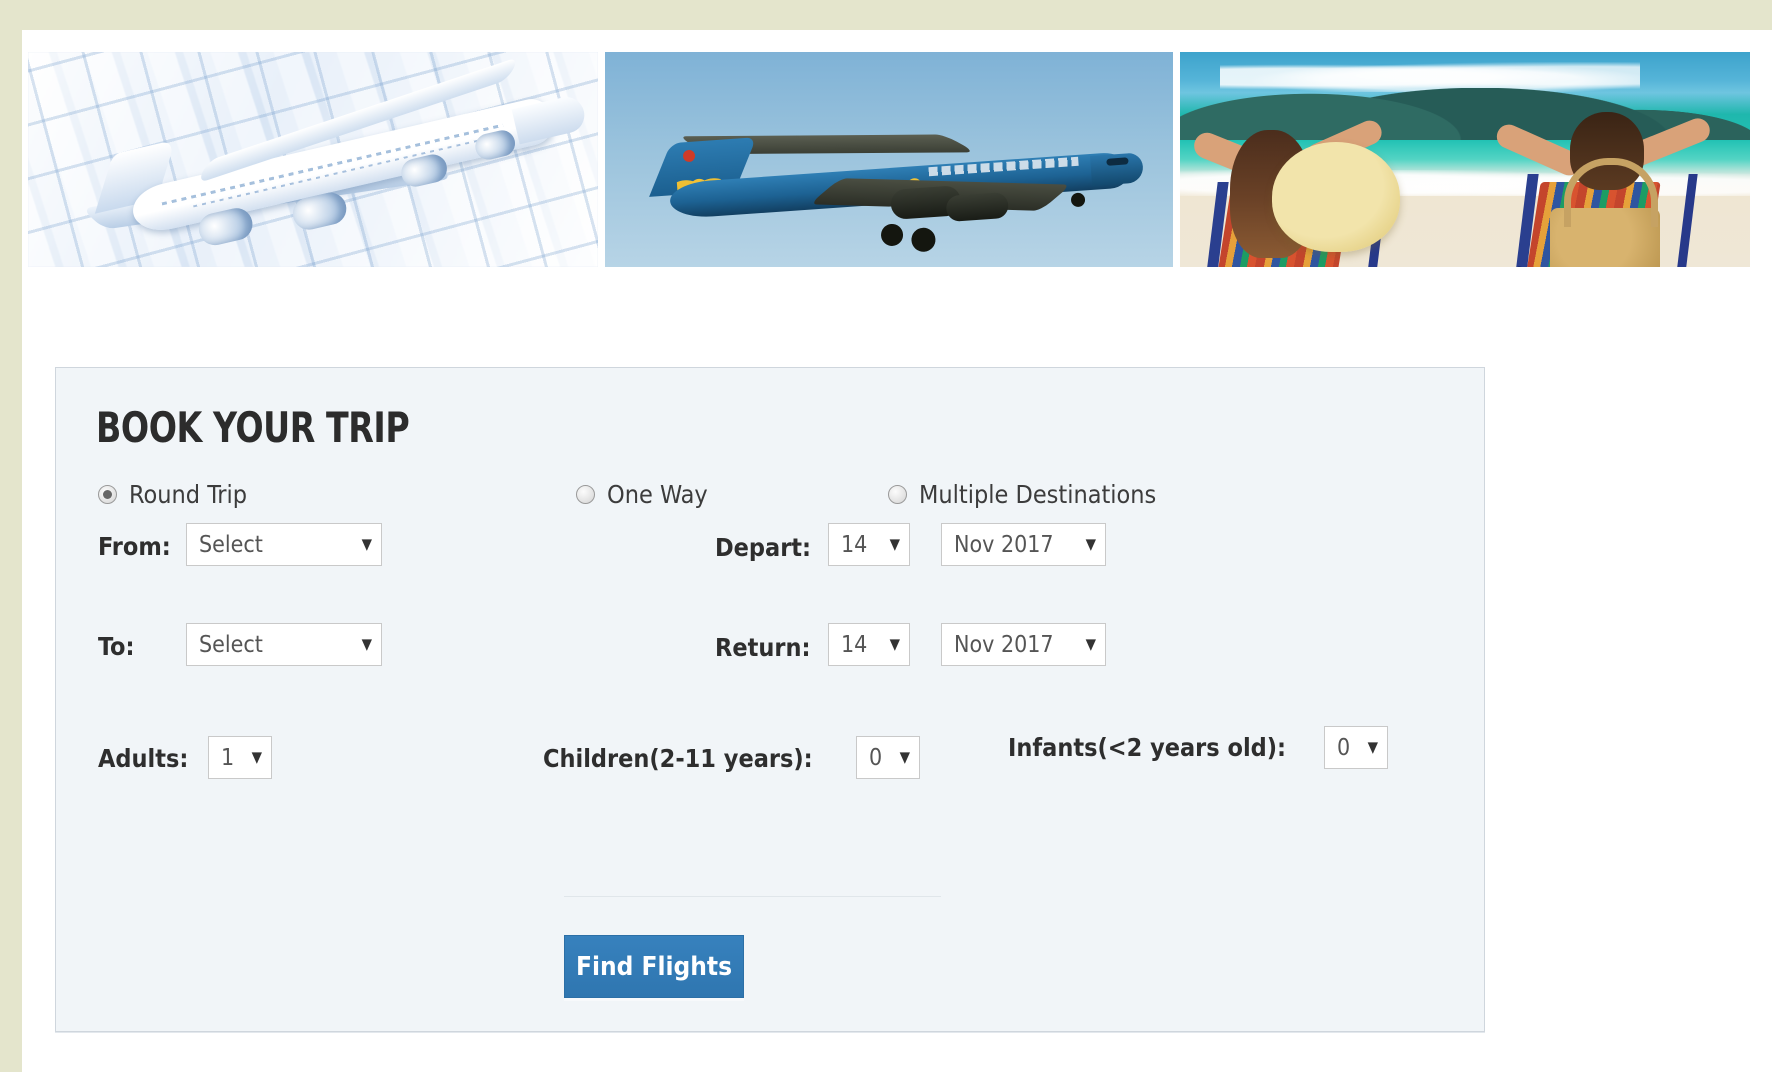 The height and width of the screenshot is (1072, 1772). I want to click on depart-month-value: Nov 2017, so click(1004, 544).